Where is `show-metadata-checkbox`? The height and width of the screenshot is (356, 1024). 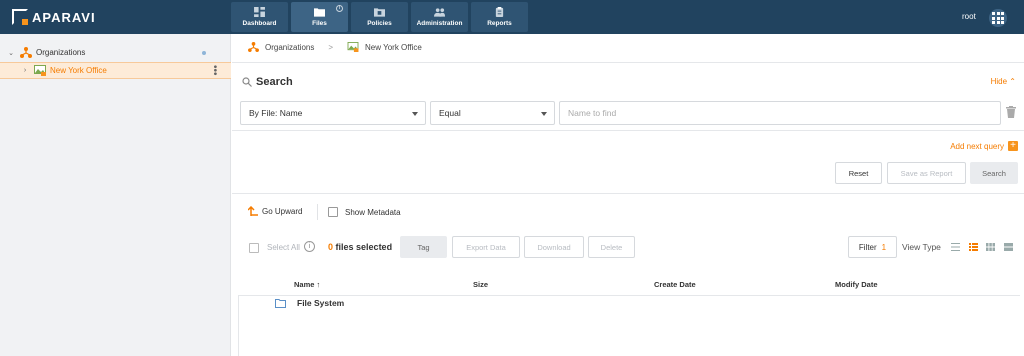
show-metadata-checkbox is located at coordinates (333, 212).